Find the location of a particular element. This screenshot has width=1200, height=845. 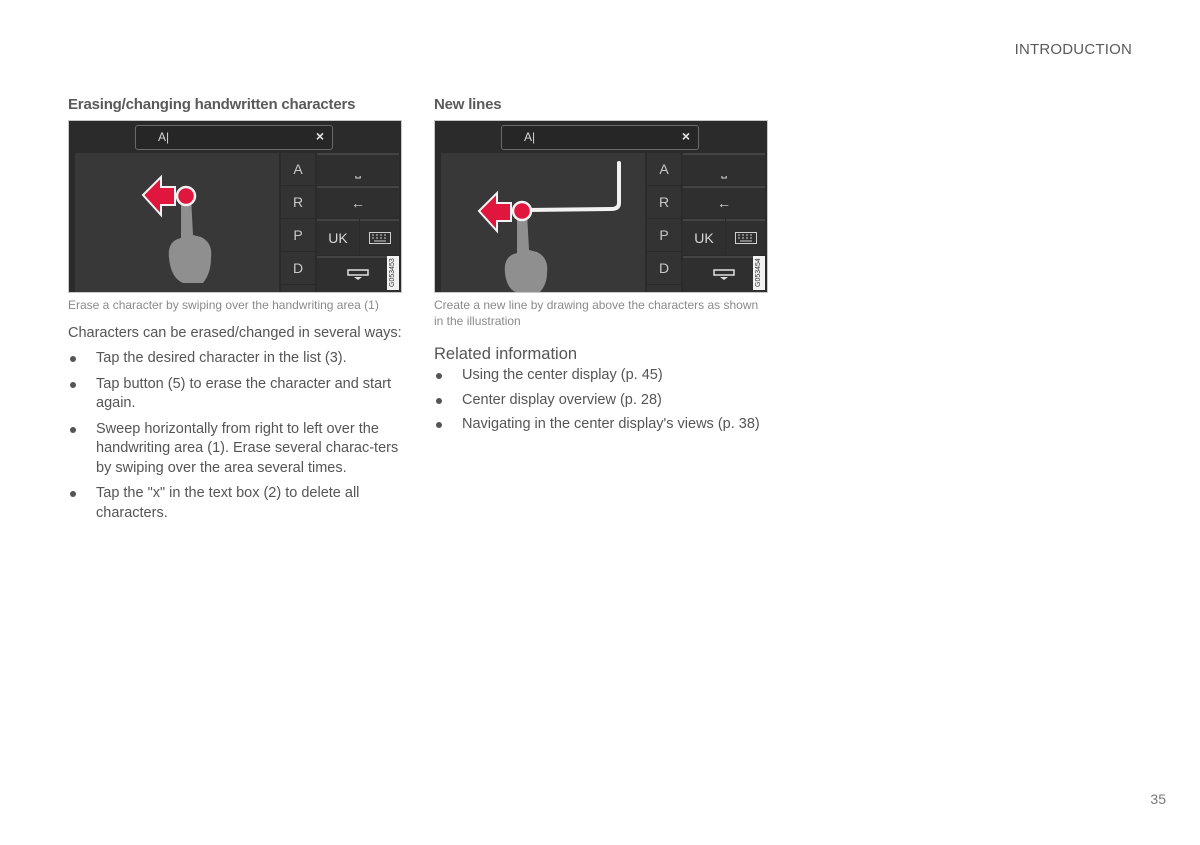

illustration-new-line: A| × A R P D ⎵ ← UK G053454 is located at coordinates (601, 206).